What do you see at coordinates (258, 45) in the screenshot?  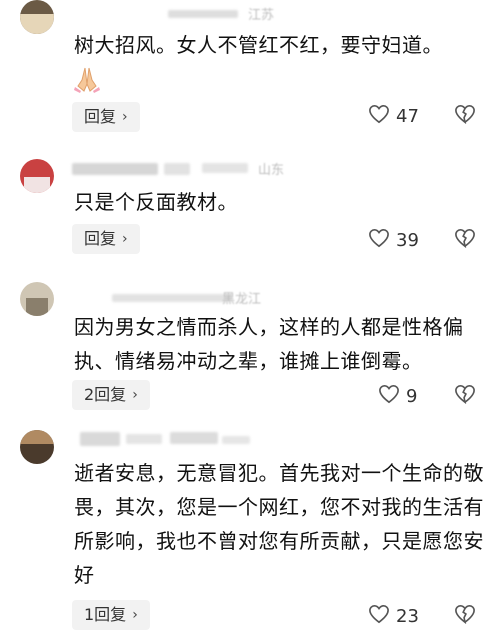 I see `comment-text: 树大招风。女人不管红不红，要守妇道。` at bounding box center [258, 45].